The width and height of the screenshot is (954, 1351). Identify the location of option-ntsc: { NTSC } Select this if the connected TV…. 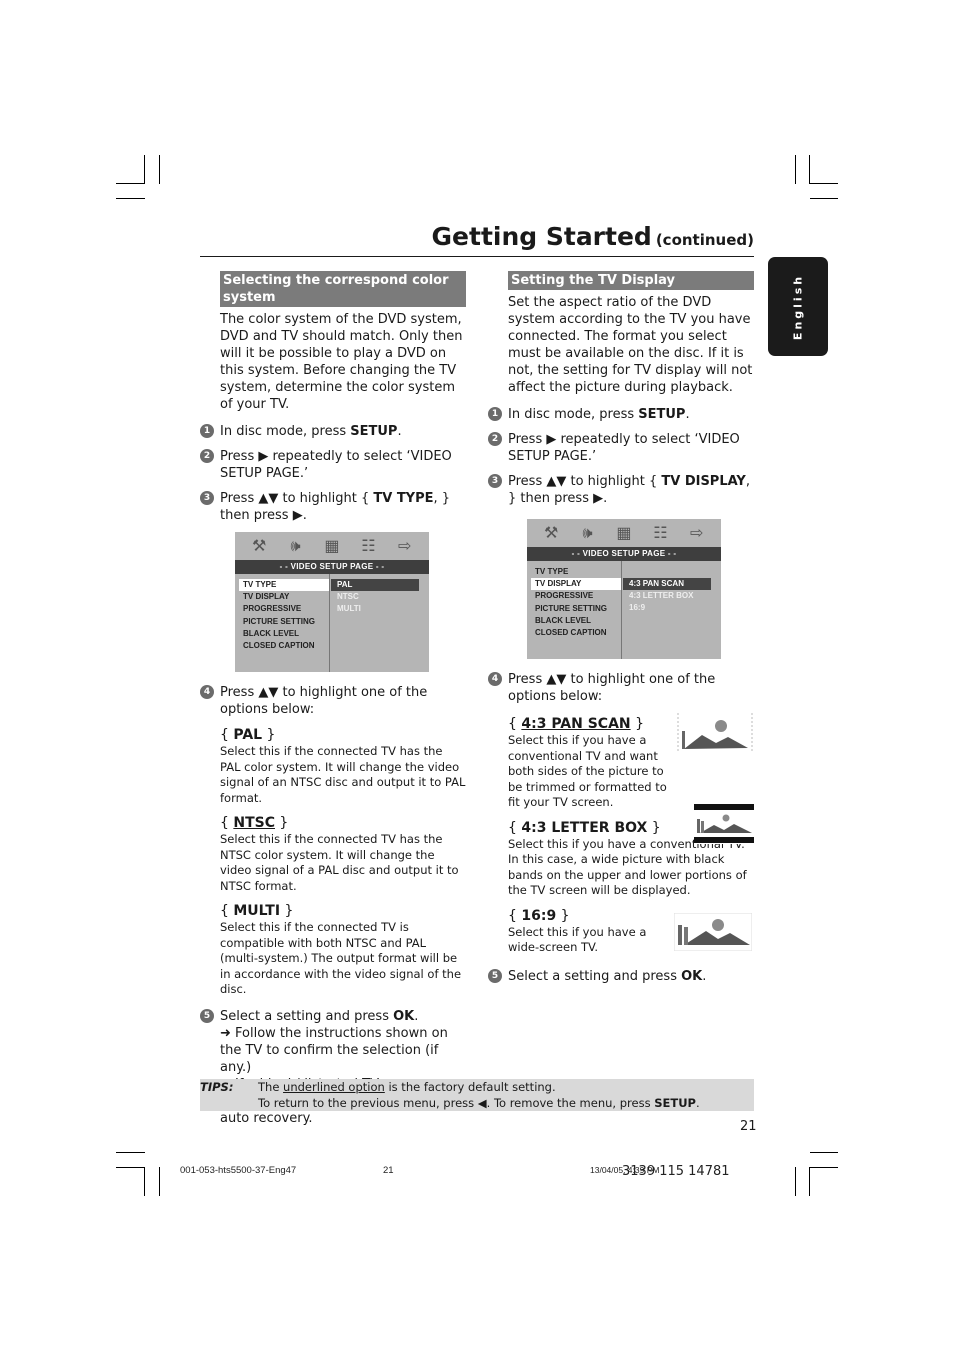
(343, 854).